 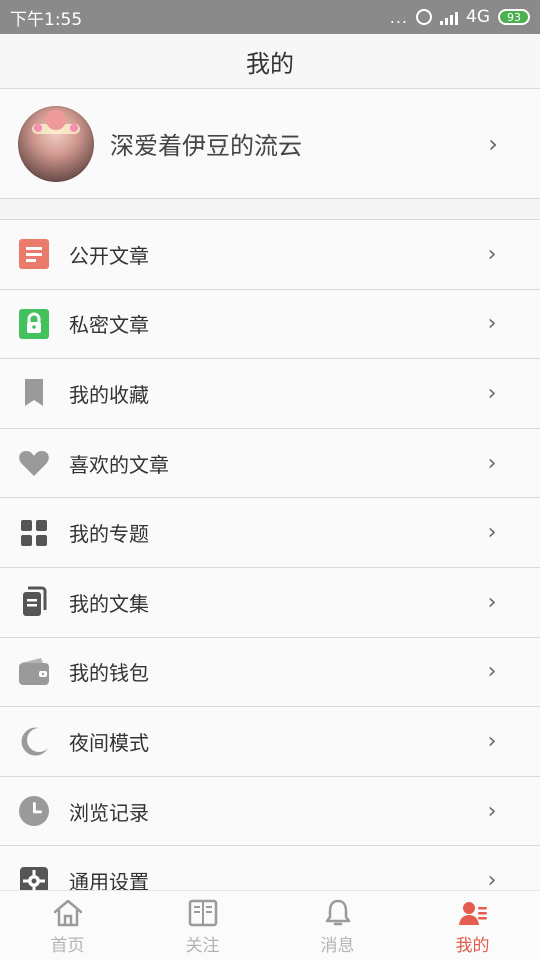 I want to click on menu-item-topics: 我的专题 ›, so click(x=270, y=533).